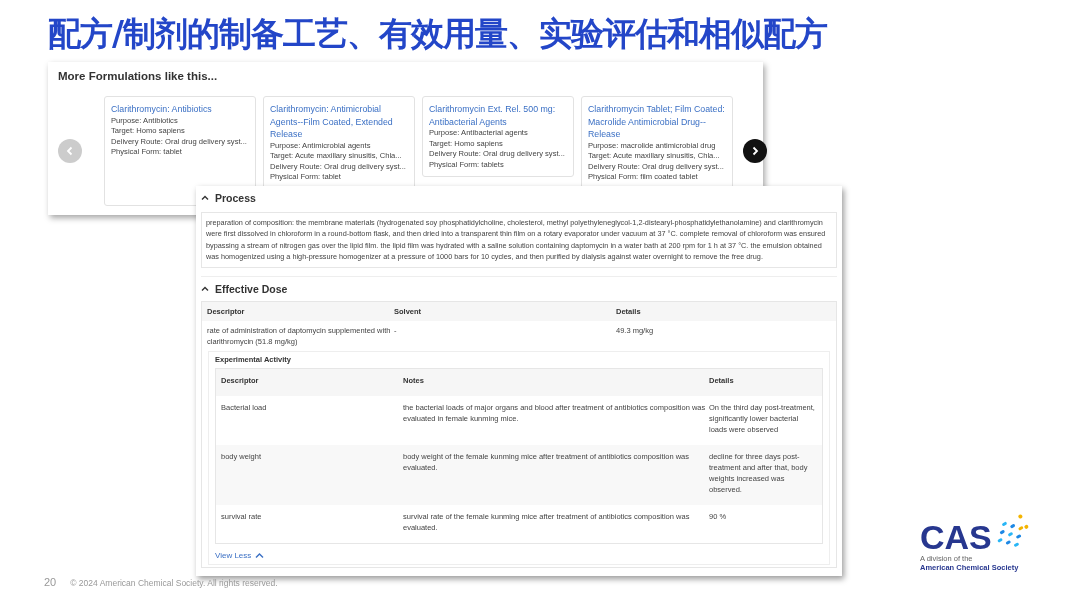 This screenshot has width=1080, height=608. What do you see at coordinates (438, 34) in the screenshot?
I see `slide-title: 配方/制剂的制备工艺、有效用量、实验评估和相似配方` at bounding box center [438, 34].